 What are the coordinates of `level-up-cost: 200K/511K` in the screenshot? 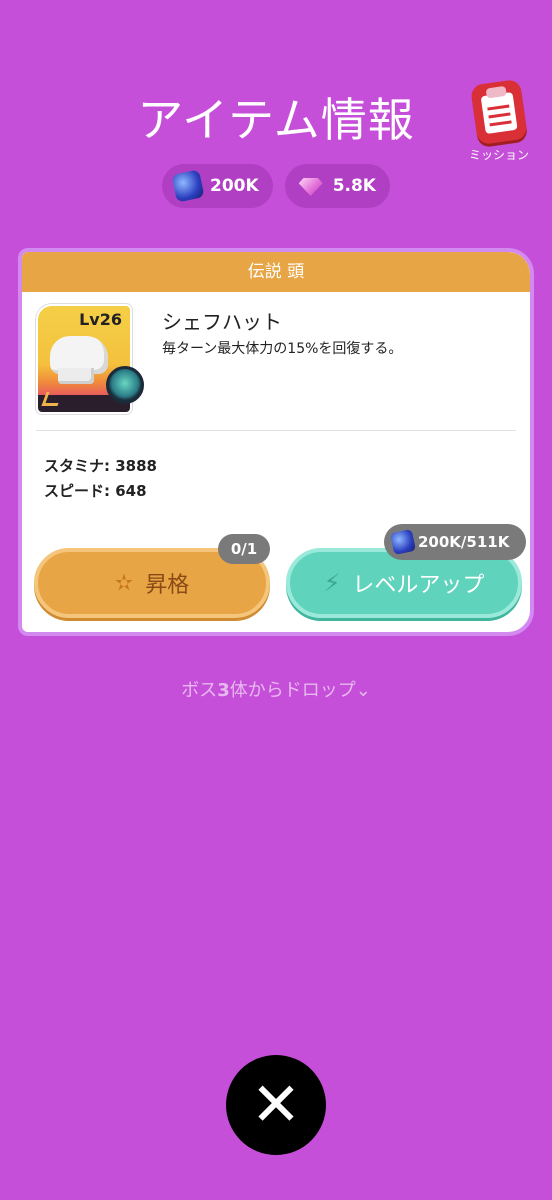 It's located at (464, 542).